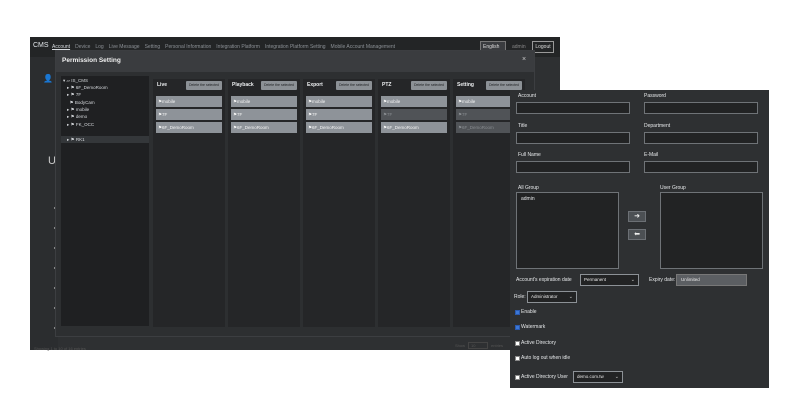  What do you see at coordinates (465, 85) in the screenshot?
I see `column-title: Setting` at bounding box center [465, 85].